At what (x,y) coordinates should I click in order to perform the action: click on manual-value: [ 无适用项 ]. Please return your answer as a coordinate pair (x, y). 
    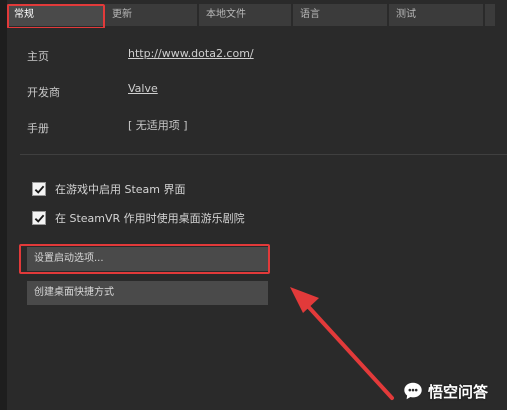
    Looking at the image, I should click on (158, 125).